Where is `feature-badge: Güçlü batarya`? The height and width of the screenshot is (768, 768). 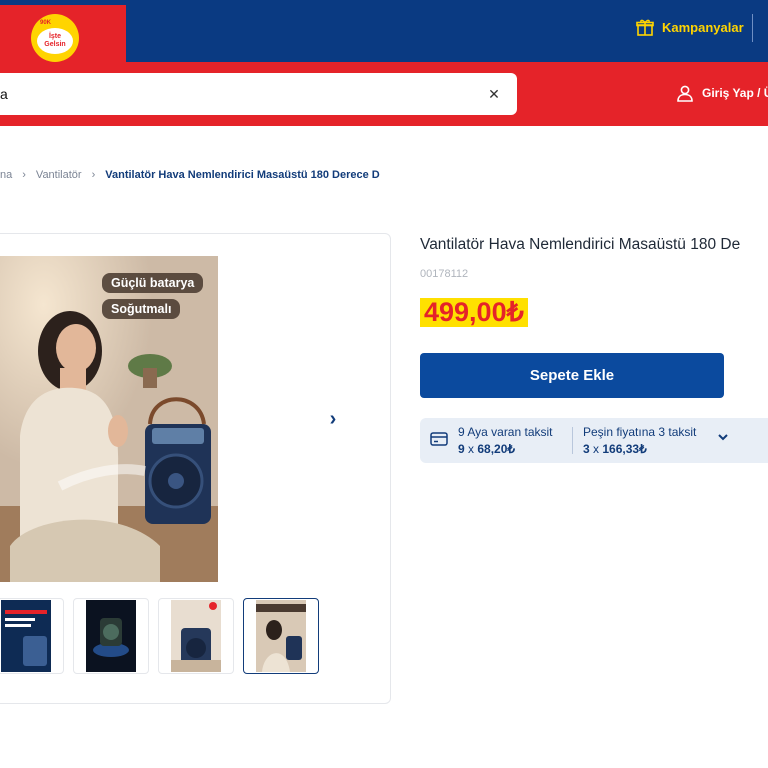
feature-badge: Güçlü batarya is located at coordinates (153, 283).